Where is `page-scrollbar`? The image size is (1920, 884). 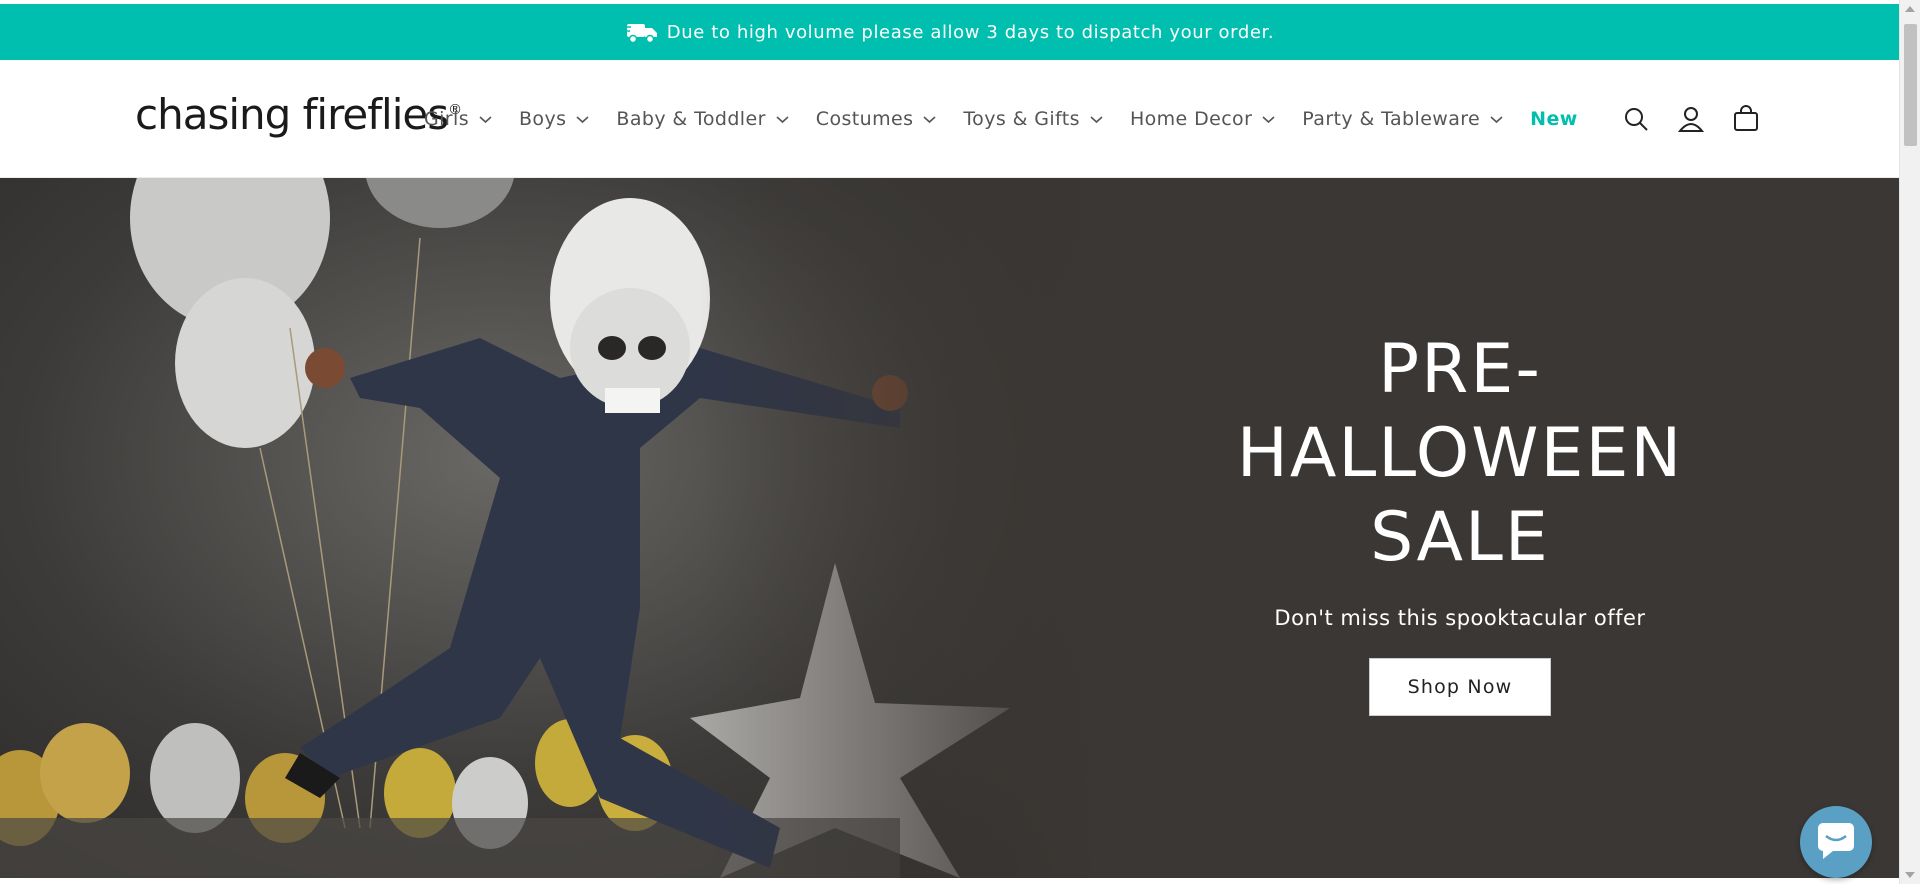
page-scrollbar is located at coordinates (1909, 442).